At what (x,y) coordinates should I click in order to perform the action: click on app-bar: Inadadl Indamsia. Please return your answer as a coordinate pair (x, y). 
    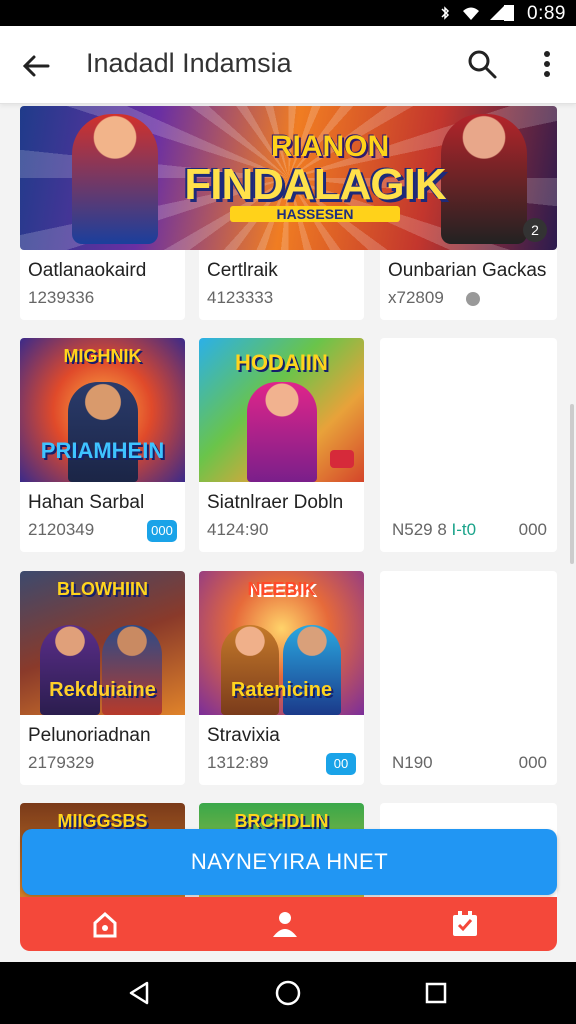
    Looking at the image, I should click on (288, 65).